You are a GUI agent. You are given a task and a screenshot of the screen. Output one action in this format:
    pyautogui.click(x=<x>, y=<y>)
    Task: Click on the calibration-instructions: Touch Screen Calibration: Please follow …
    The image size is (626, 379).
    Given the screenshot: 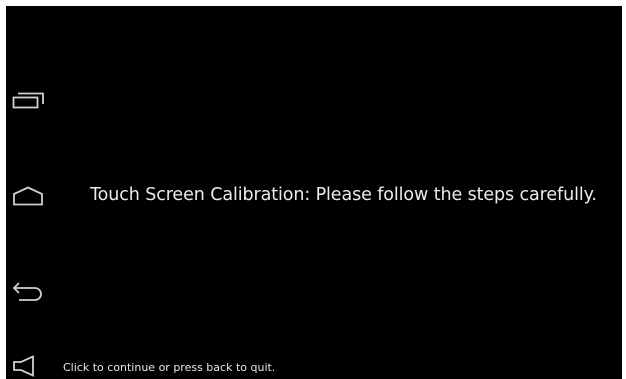 What is the action you would take?
    pyautogui.click(x=343, y=195)
    